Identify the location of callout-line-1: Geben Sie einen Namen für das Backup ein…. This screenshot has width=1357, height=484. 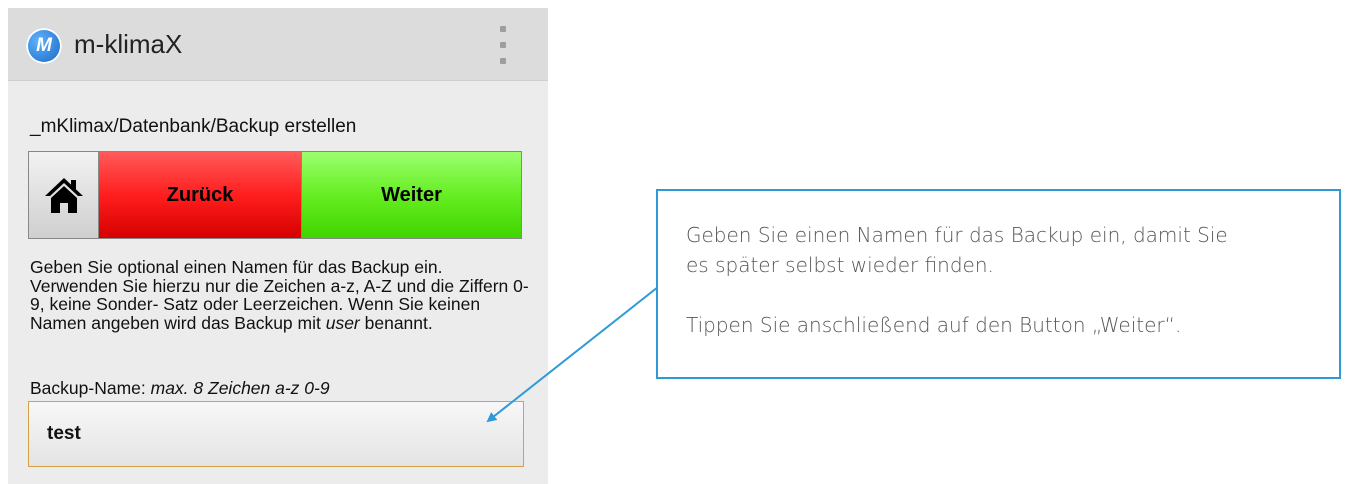
(957, 235).